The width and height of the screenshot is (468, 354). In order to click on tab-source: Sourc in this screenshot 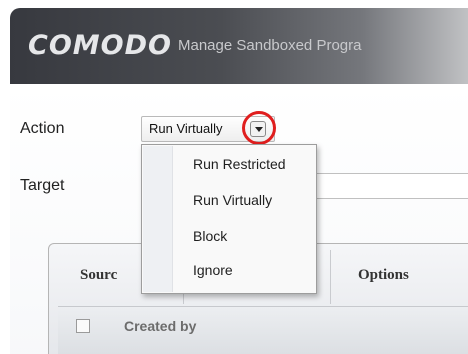, I will do `click(98, 275)`.